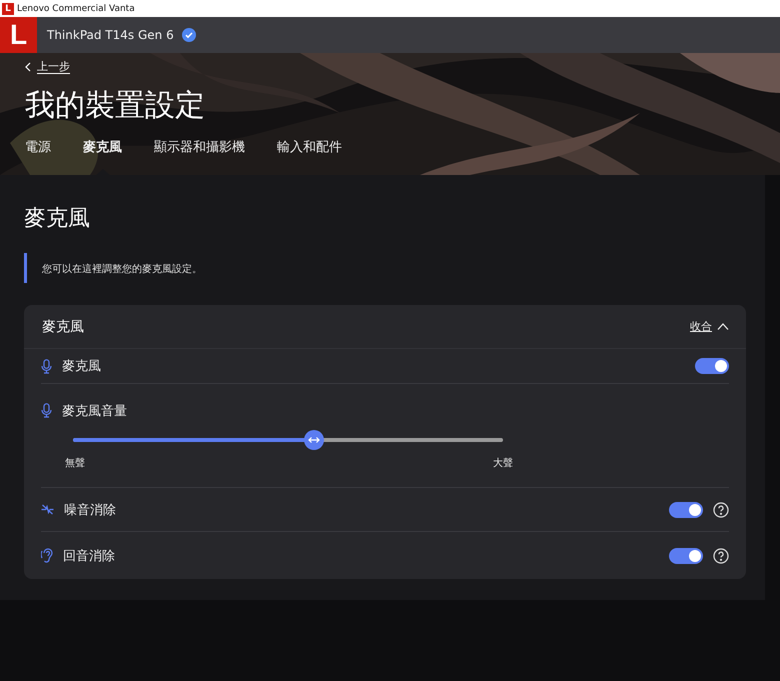  I want to click on app-icon: L, so click(8, 8).